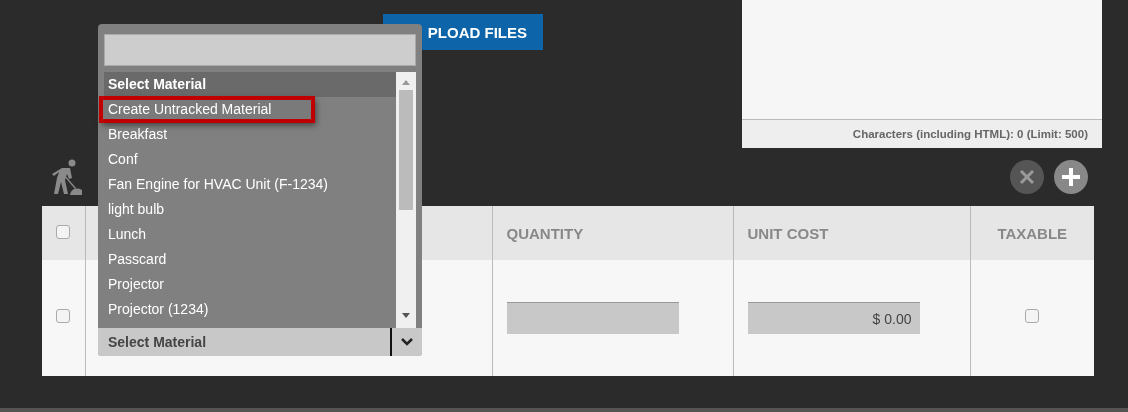 This screenshot has width=1128, height=412. I want to click on dropdown-option: Passcard, so click(250, 259).